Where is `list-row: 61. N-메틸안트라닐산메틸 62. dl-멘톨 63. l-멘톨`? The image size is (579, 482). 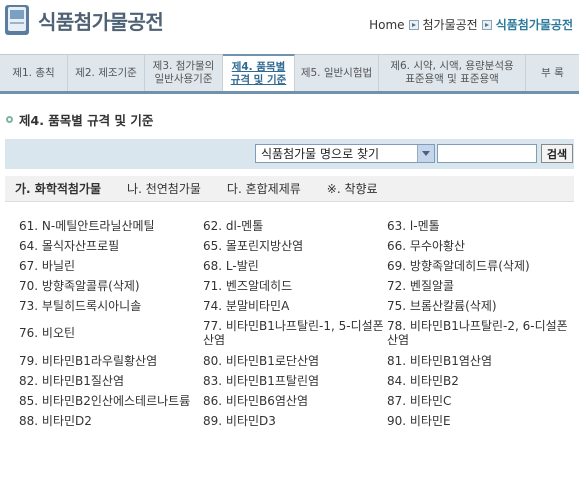 list-row: 61. N-메틸안트라닐산메틸 62. dl-멘톨 63. l-멘톨 is located at coordinates (299, 224).